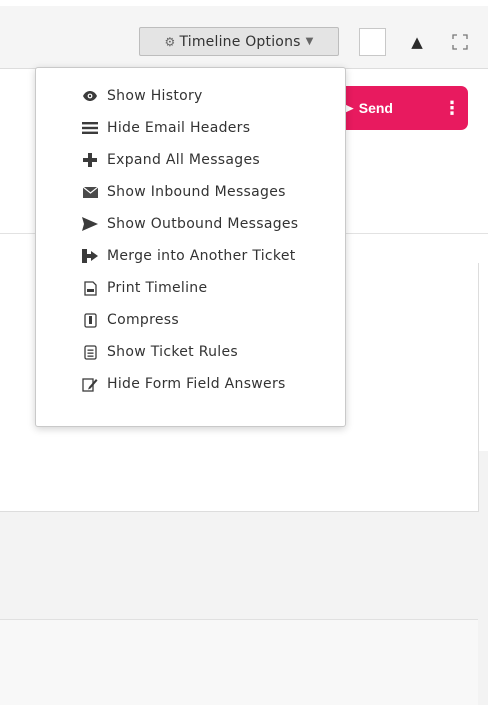 Image resolution: width=488 pixels, height=705 pixels. I want to click on gear-icon: ⚙, so click(170, 41).